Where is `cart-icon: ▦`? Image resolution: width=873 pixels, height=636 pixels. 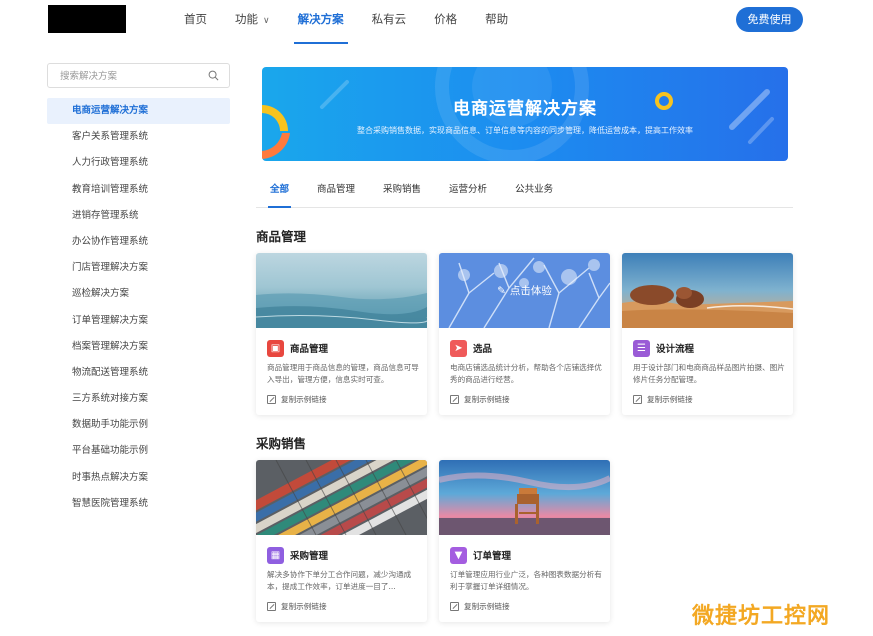 cart-icon: ▦ is located at coordinates (275, 555).